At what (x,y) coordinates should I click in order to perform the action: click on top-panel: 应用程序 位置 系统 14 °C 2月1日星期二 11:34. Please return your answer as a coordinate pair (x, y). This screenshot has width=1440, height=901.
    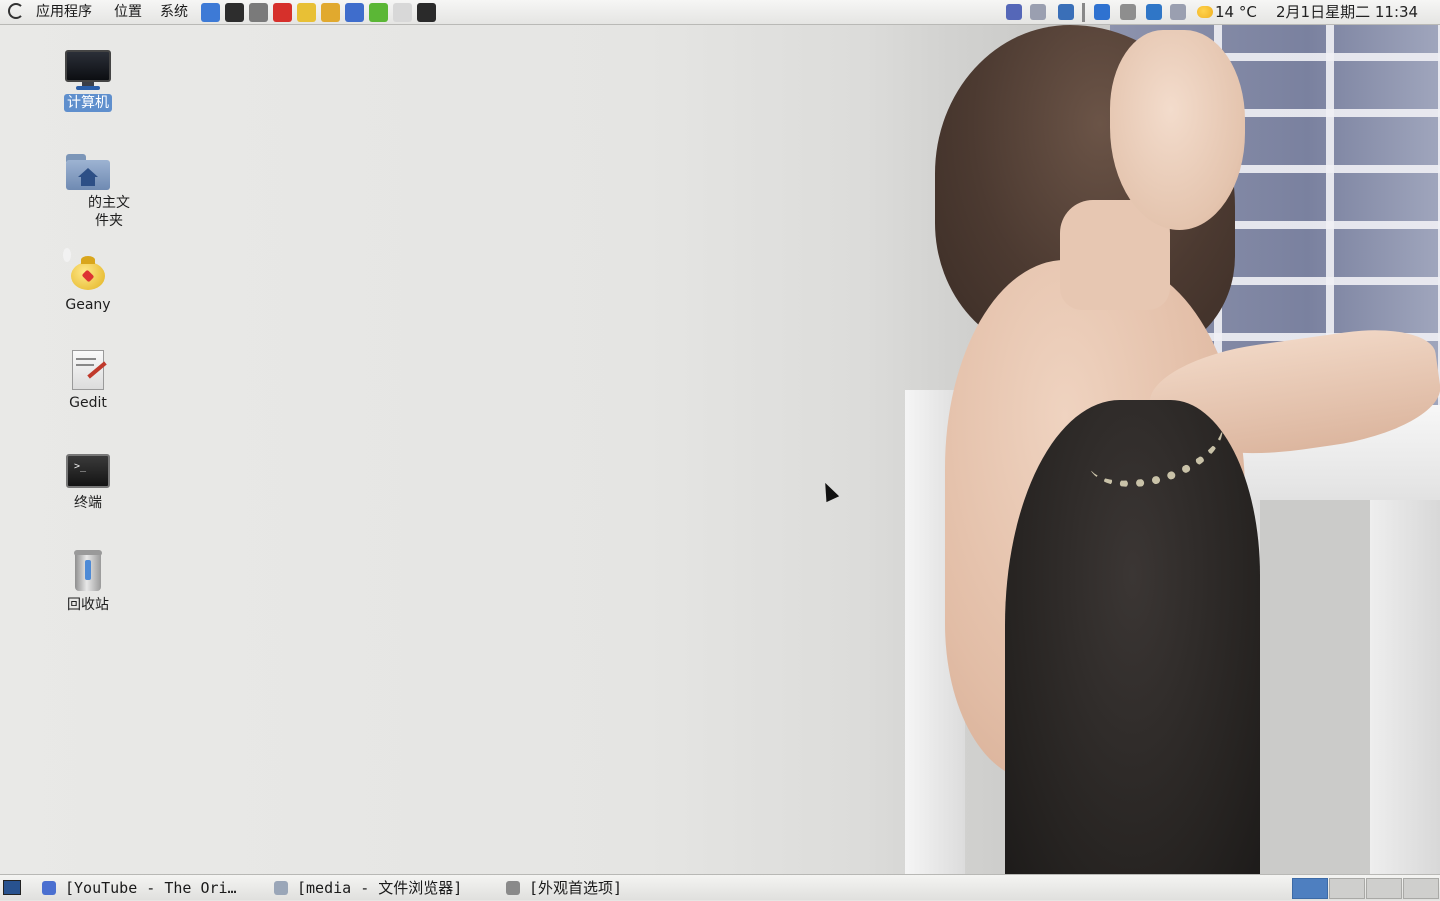
    Looking at the image, I should click on (720, 12).